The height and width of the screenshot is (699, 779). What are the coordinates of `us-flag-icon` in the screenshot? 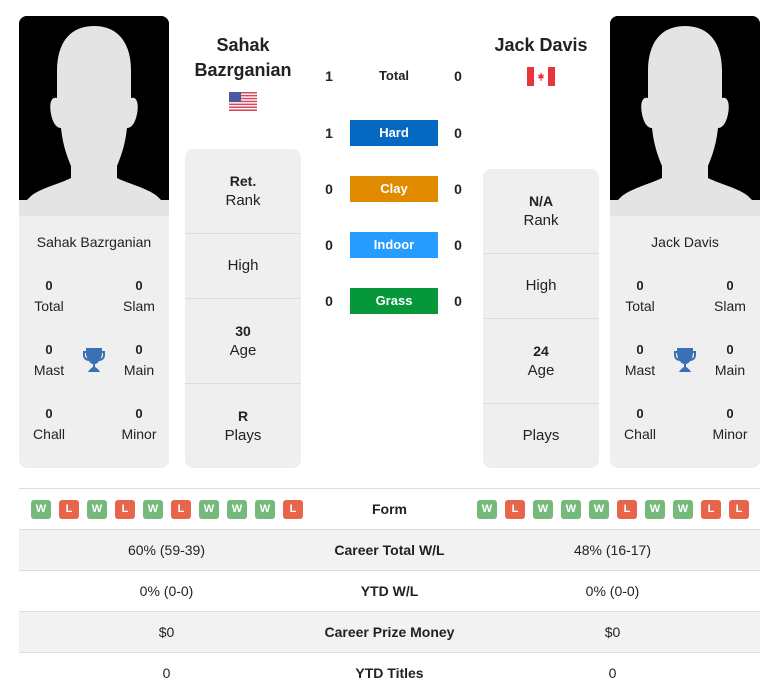 It's located at (243, 101).